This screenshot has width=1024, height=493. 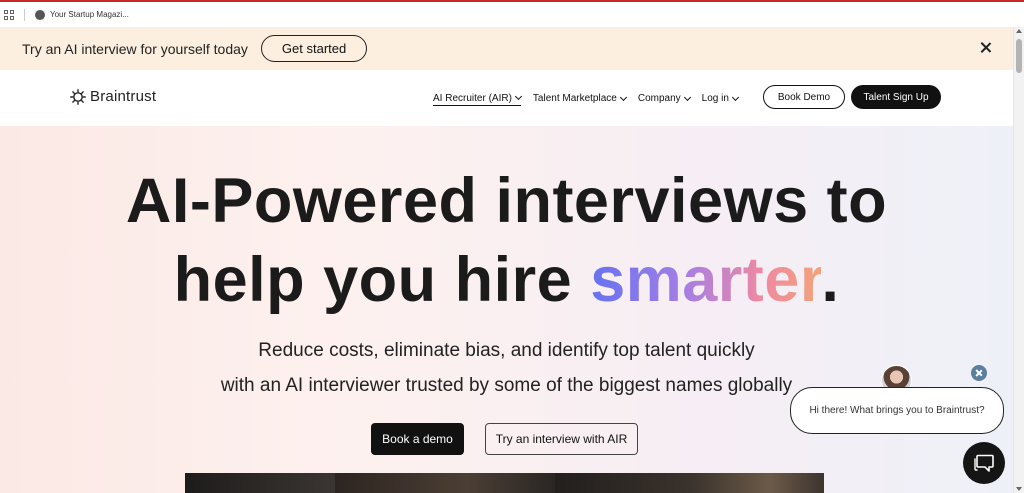 What do you see at coordinates (123, 96) in the screenshot?
I see `logo-text: Braintrust` at bounding box center [123, 96].